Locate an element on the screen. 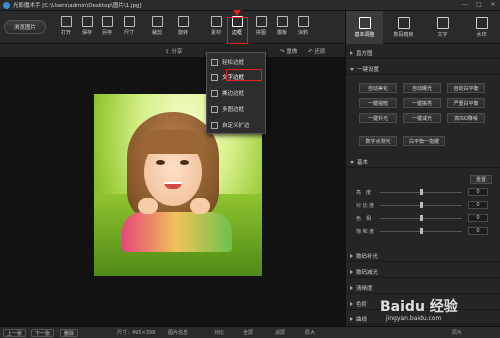 This screenshot has height=338, width=500. auto-white-balance-button: 自动白平衡 is located at coordinates (466, 88).